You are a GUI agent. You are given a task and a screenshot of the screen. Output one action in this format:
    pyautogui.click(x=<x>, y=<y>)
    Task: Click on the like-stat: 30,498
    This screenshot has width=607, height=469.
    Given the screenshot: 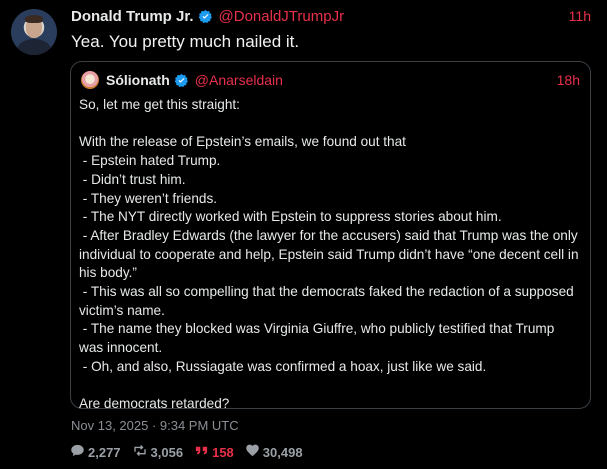 What is the action you would take?
    pyautogui.click(x=274, y=452)
    